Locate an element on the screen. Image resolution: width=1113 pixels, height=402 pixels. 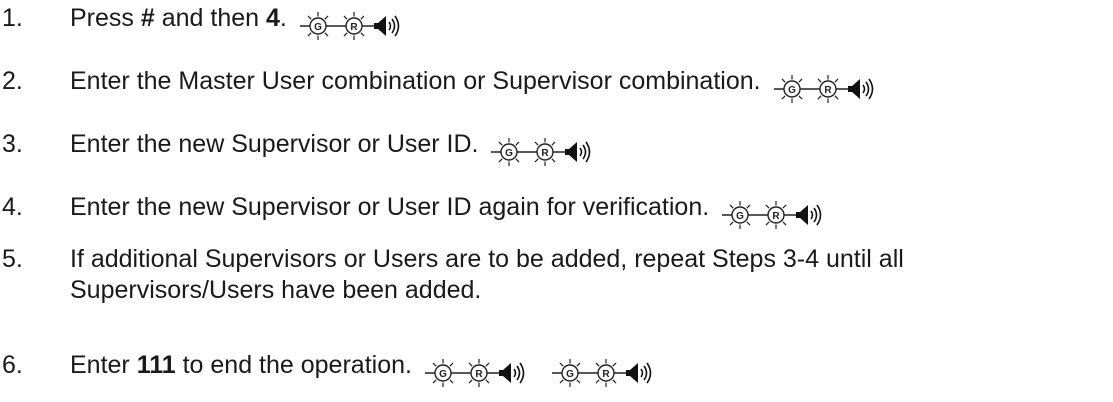
step-text: Enter the new Supervisor or User ID. GR is located at coordinates (587, 148).